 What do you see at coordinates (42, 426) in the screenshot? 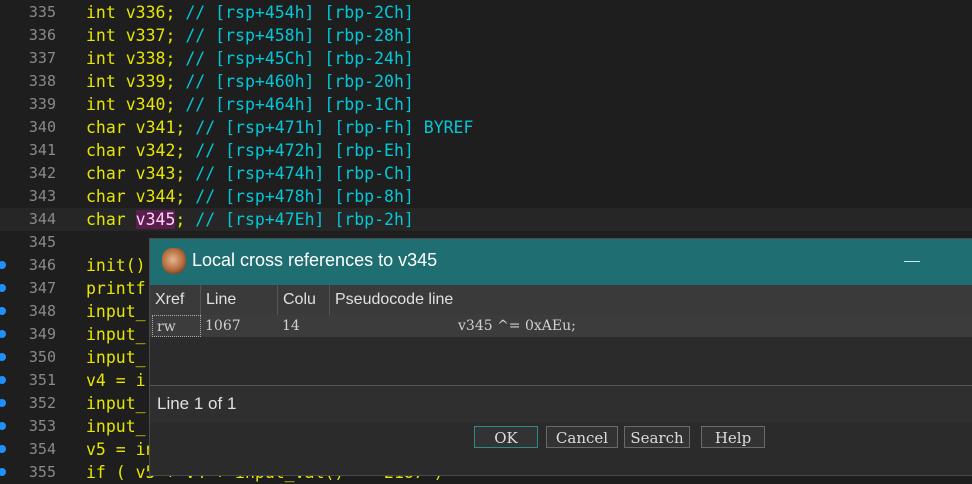
I see `line-number: 353` at bounding box center [42, 426].